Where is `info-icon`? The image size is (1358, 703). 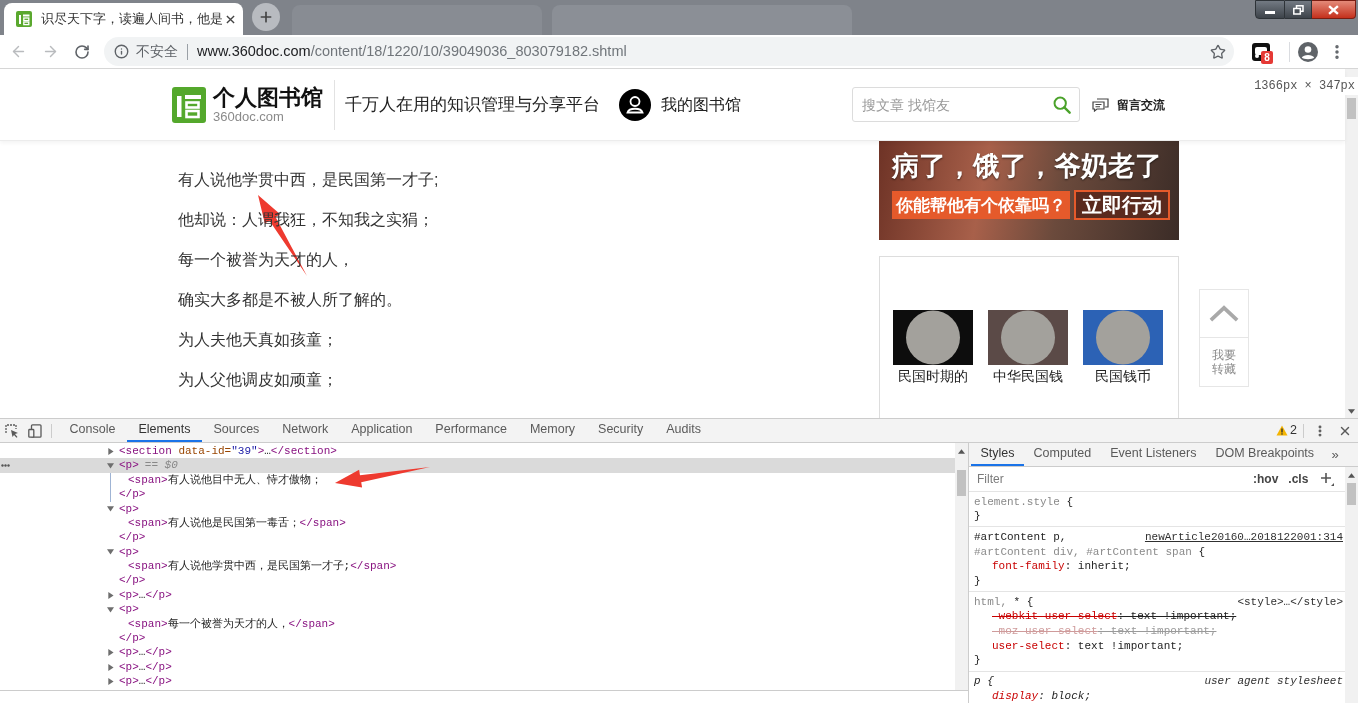
info-icon is located at coordinates (121, 51).